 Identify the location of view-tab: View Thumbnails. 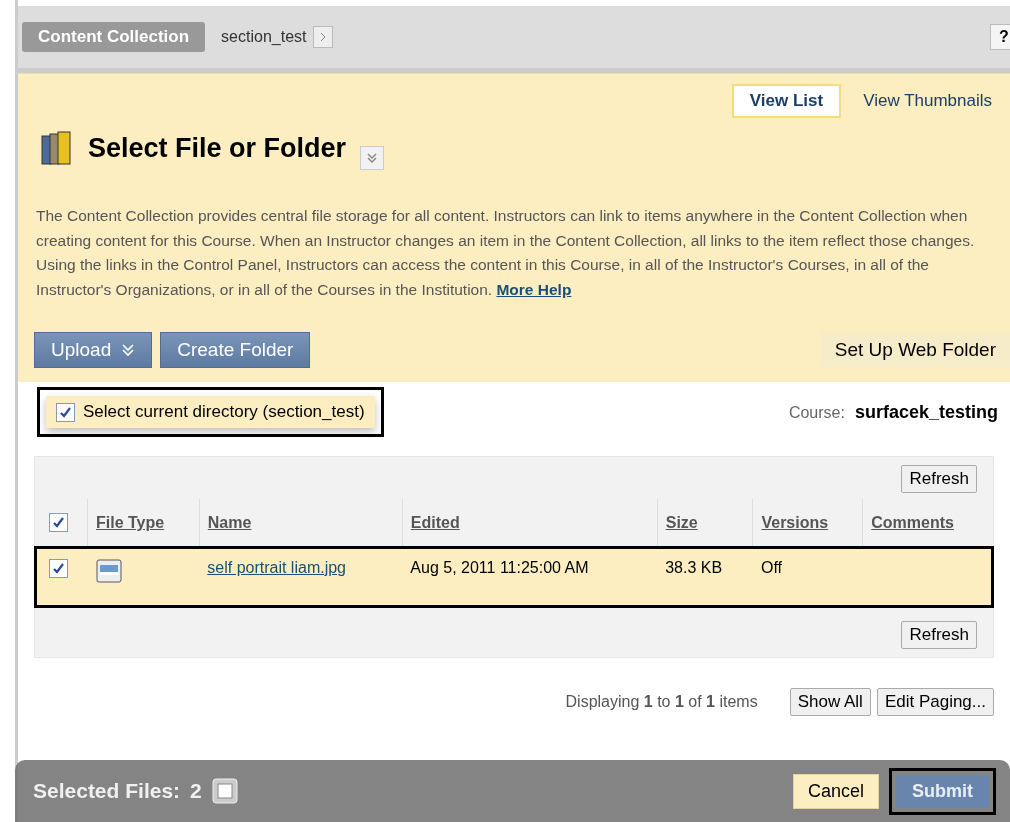
(927, 101).